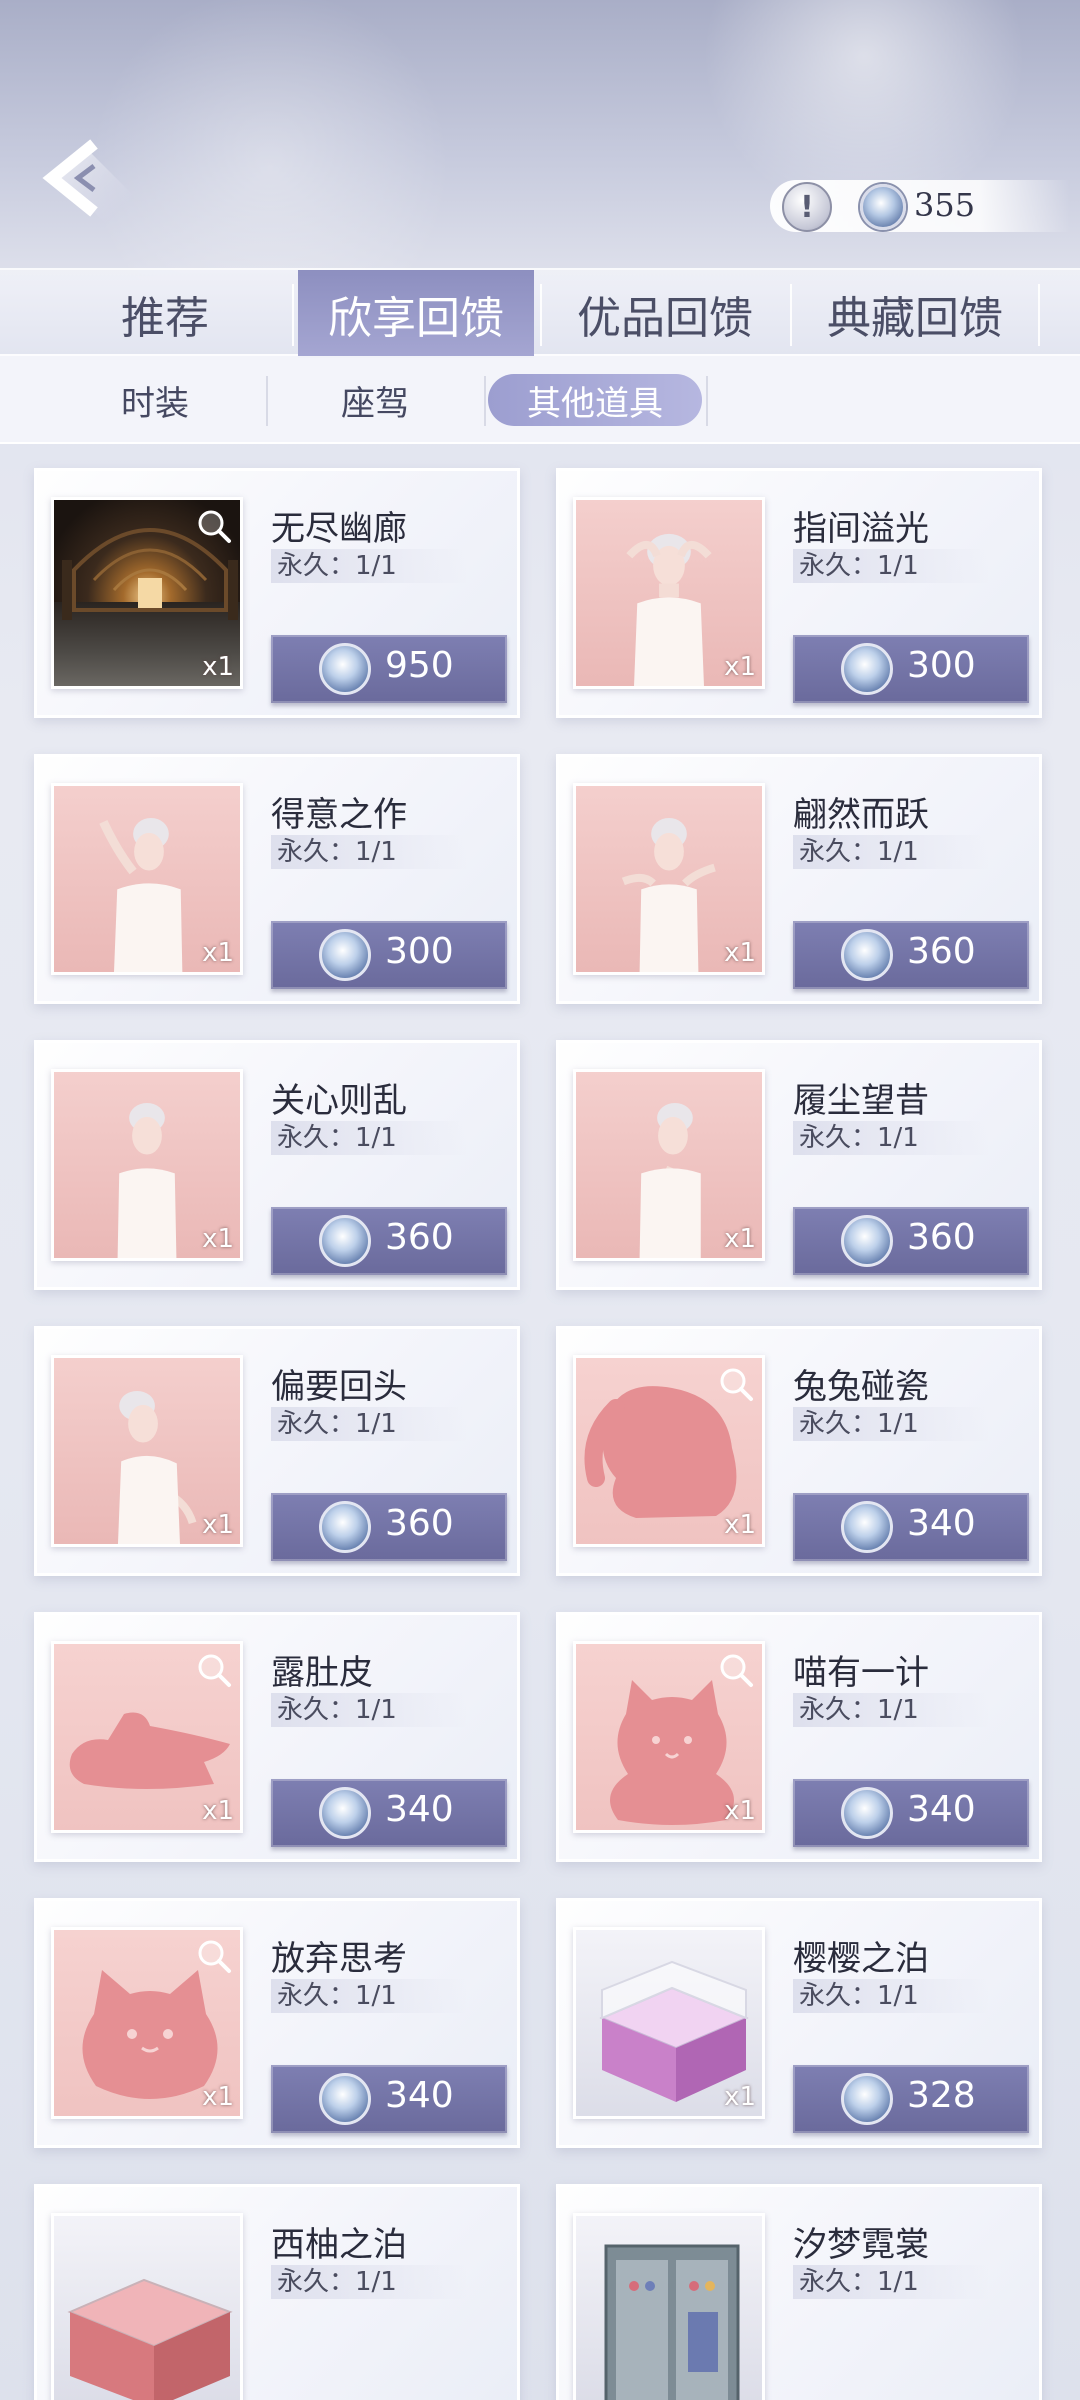 This screenshot has height=2400, width=1080. What do you see at coordinates (419, 665) in the screenshot?
I see `item-price: 950` at bounding box center [419, 665].